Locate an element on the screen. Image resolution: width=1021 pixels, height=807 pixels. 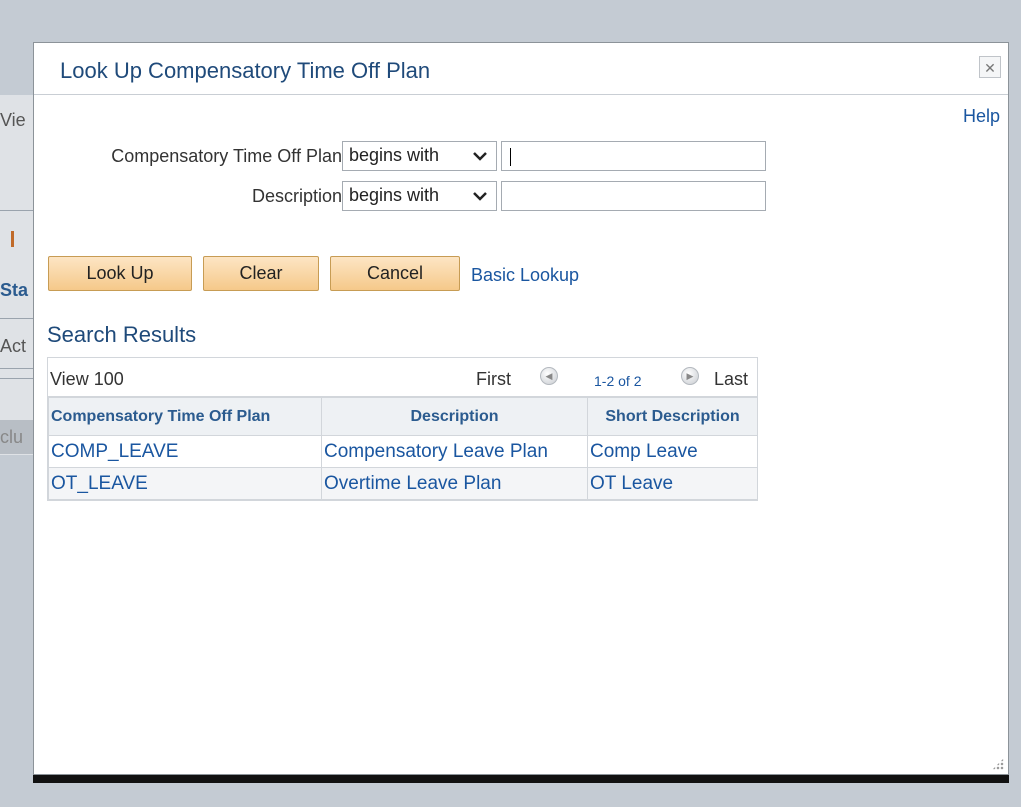
row-count: 1-2 of 2 is located at coordinates (618, 381).